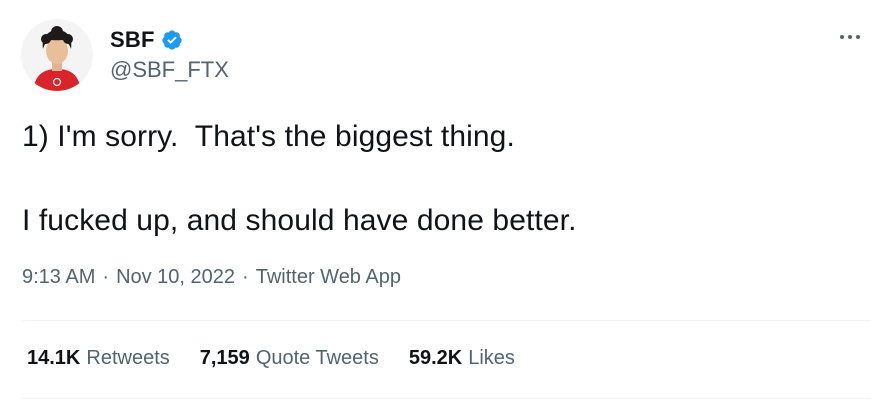  I want to click on verified-badge-icon, so click(172, 40).